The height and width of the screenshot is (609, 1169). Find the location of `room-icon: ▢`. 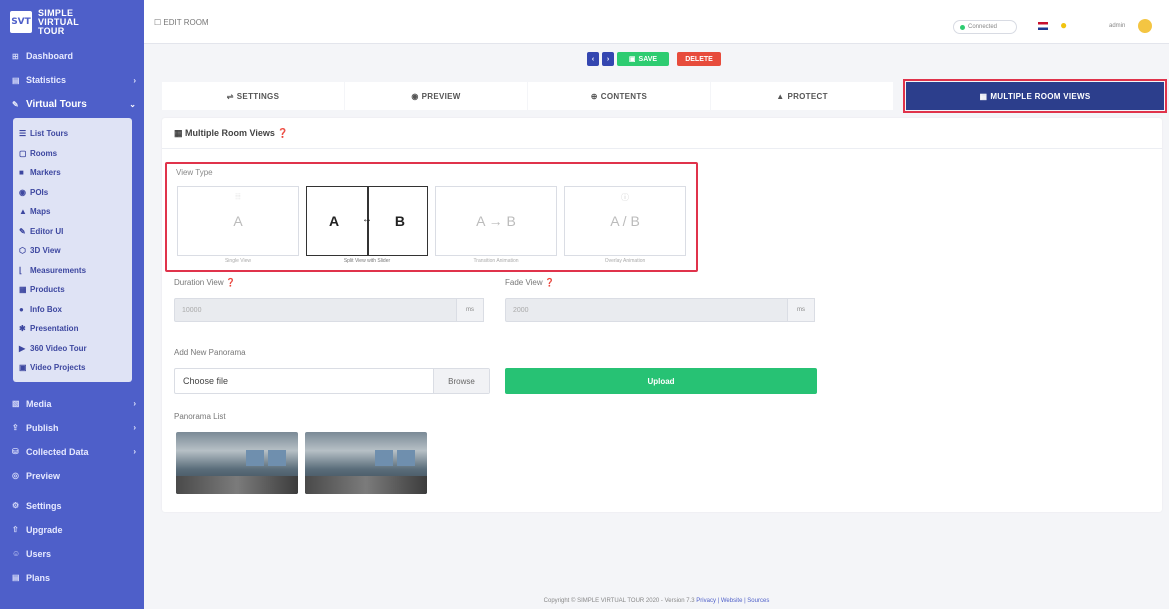

room-icon: ▢ is located at coordinates (23, 153).